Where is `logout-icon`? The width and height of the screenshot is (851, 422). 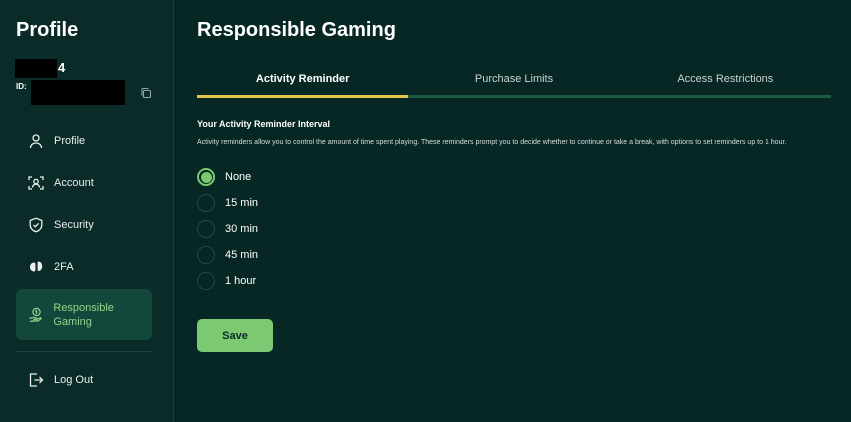 logout-icon is located at coordinates (36, 380).